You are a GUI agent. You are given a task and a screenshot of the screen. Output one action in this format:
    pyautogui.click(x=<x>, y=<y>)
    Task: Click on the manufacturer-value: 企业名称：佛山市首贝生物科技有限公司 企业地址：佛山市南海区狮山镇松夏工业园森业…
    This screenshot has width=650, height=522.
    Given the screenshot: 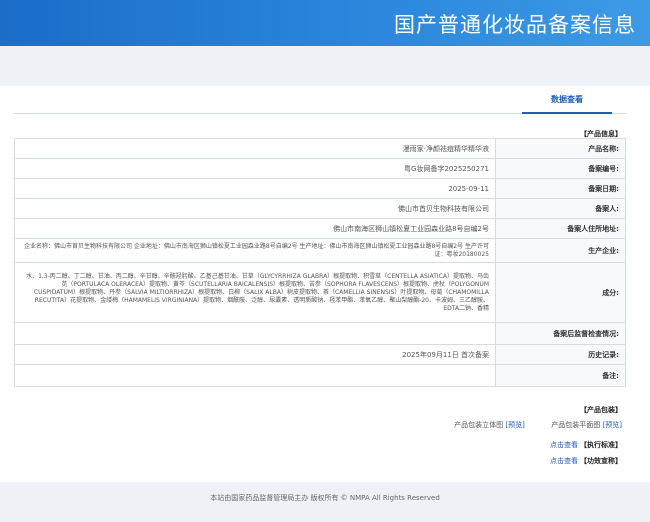 What is the action you would take?
    pyautogui.click(x=255, y=250)
    